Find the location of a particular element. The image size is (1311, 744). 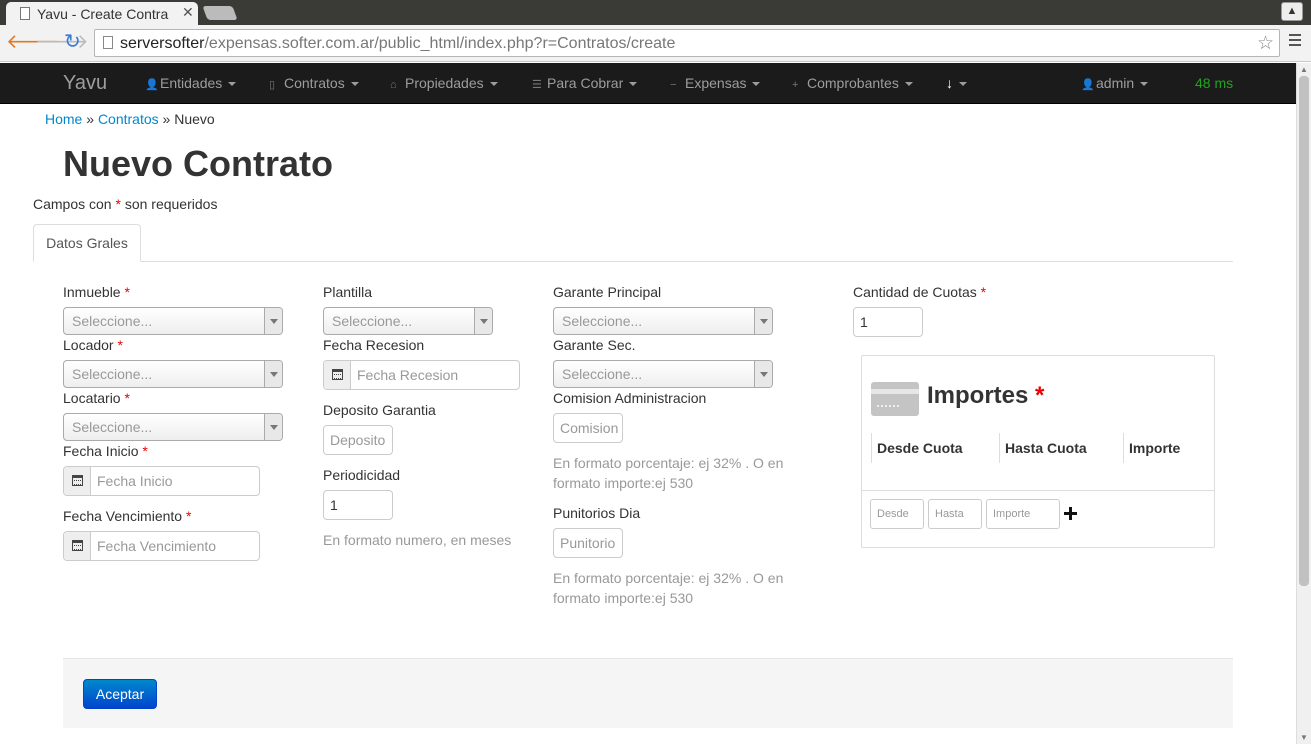

importes-divider is located at coordinates (1038, 490).